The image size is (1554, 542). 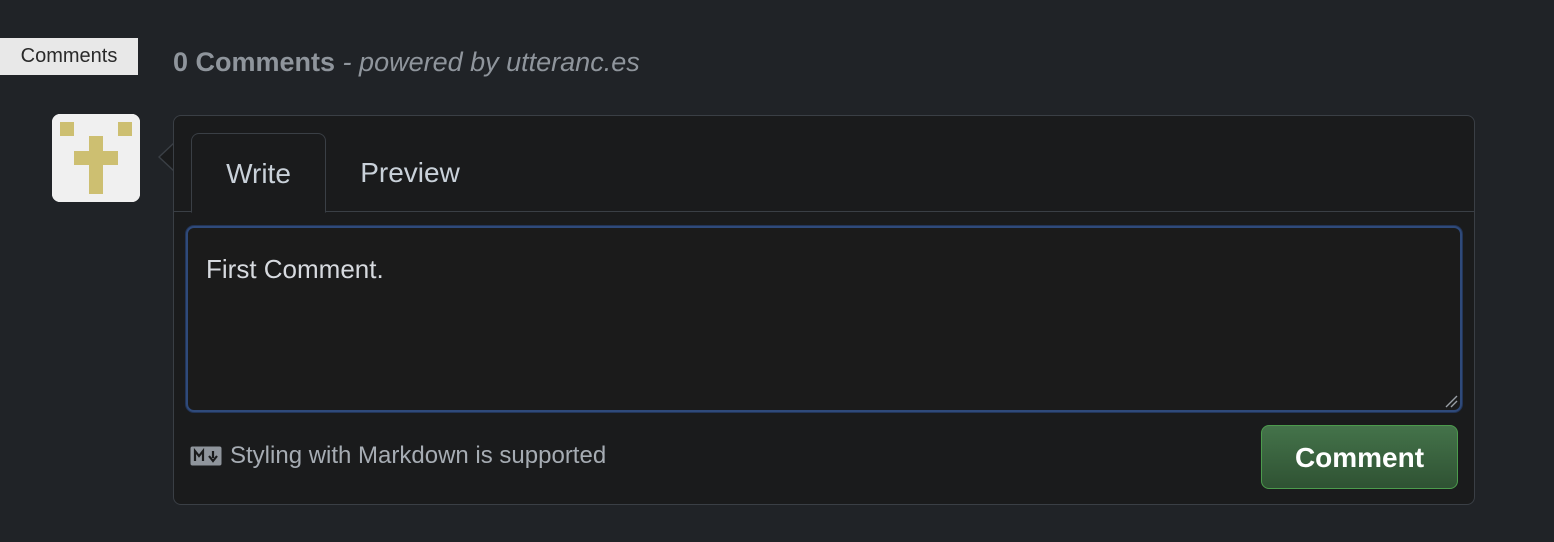 I want to click on cross-avatar-icon, so click(x=96, y=158).